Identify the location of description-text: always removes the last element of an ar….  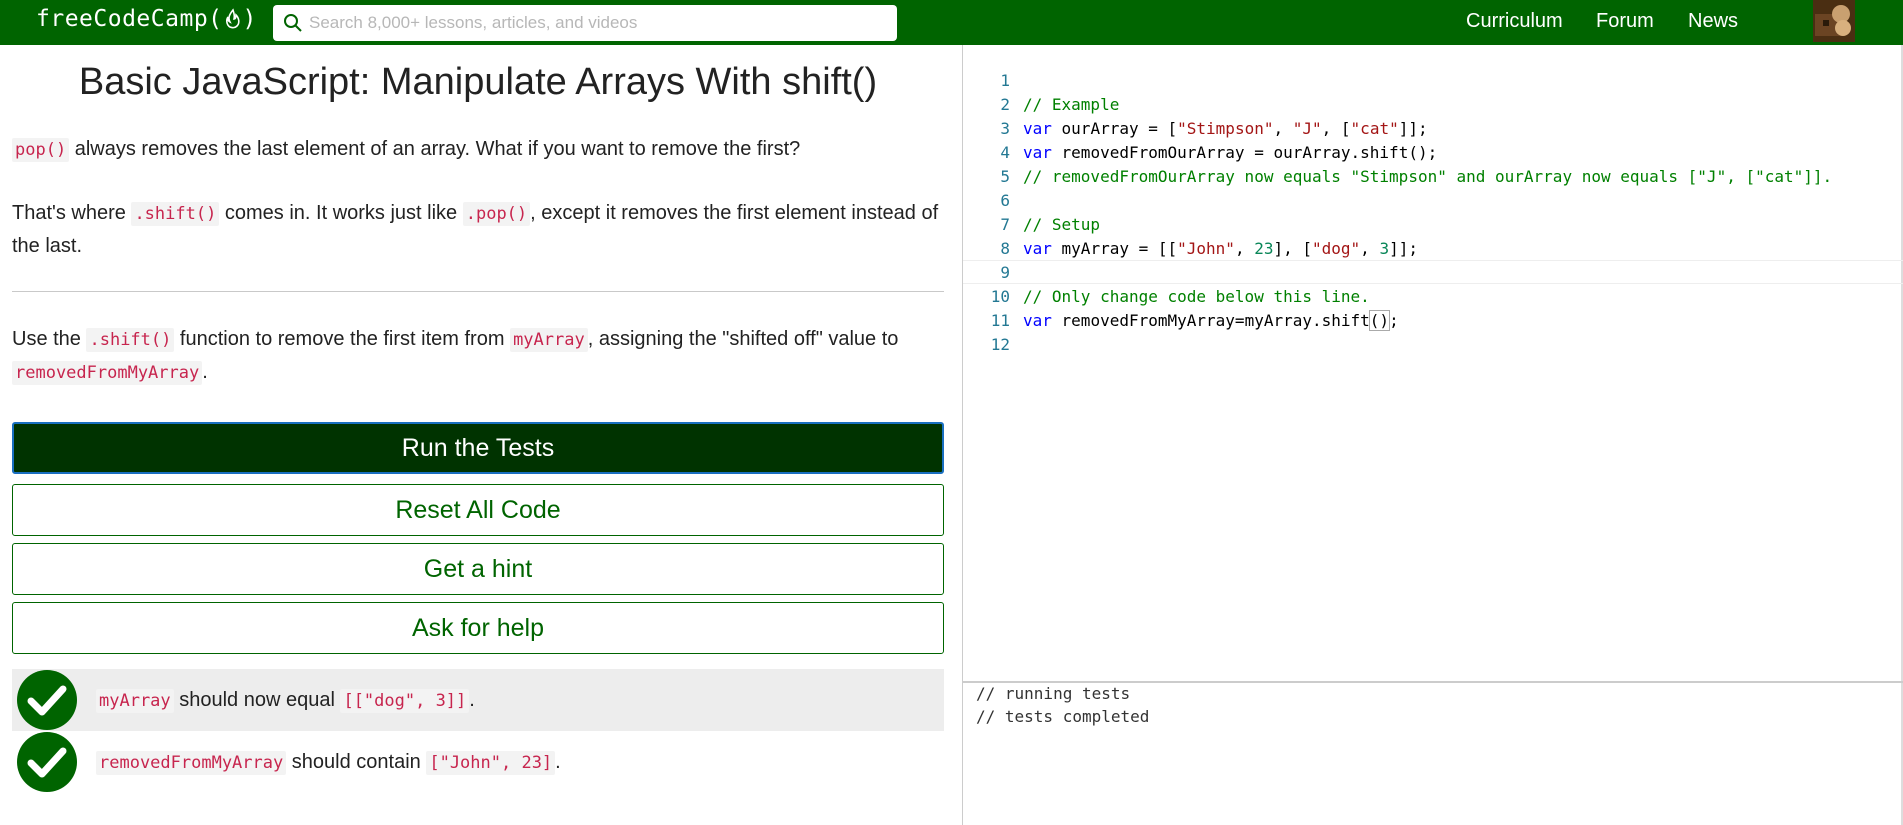
(435, 149).